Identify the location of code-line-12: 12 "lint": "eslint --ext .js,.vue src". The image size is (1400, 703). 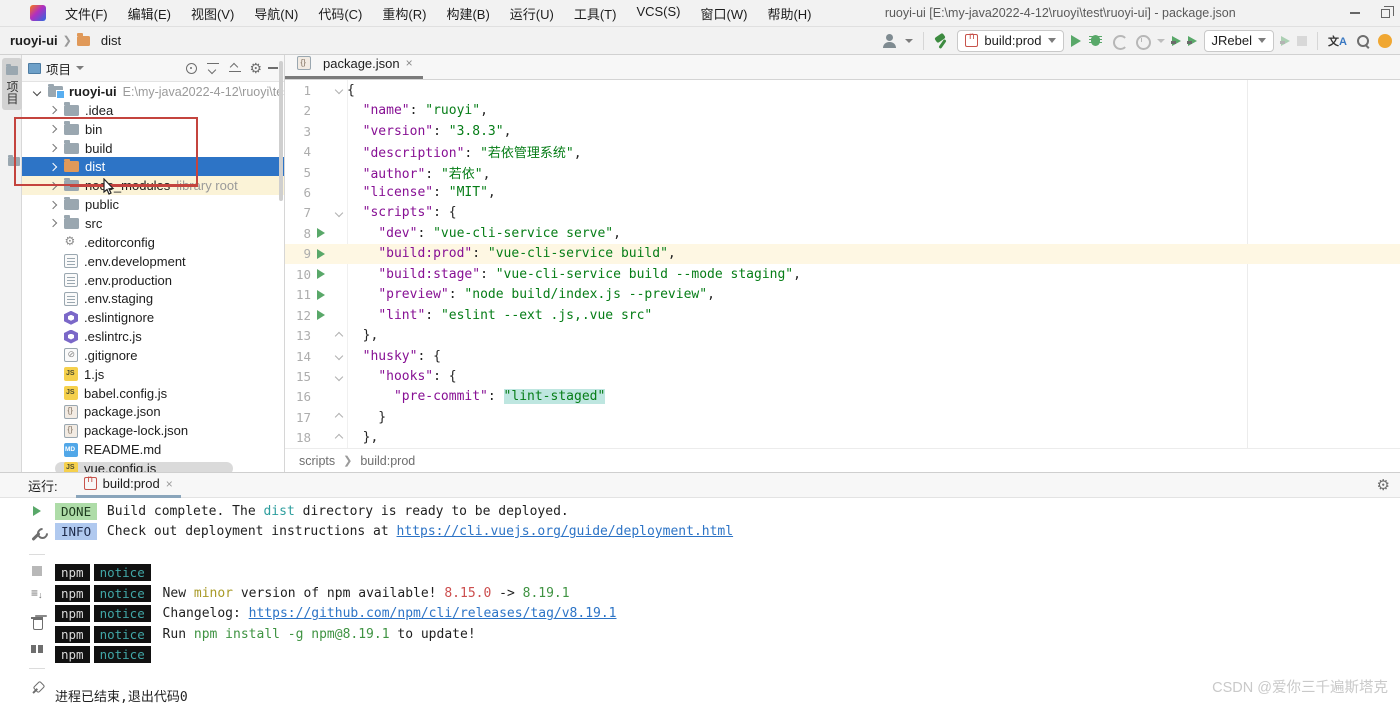
(842, 315).